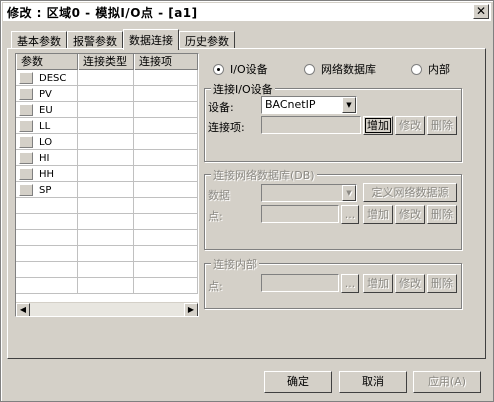 The height and width of the screenshot is (402, 494). I want to click on table-row: EU, so click(107, 110).